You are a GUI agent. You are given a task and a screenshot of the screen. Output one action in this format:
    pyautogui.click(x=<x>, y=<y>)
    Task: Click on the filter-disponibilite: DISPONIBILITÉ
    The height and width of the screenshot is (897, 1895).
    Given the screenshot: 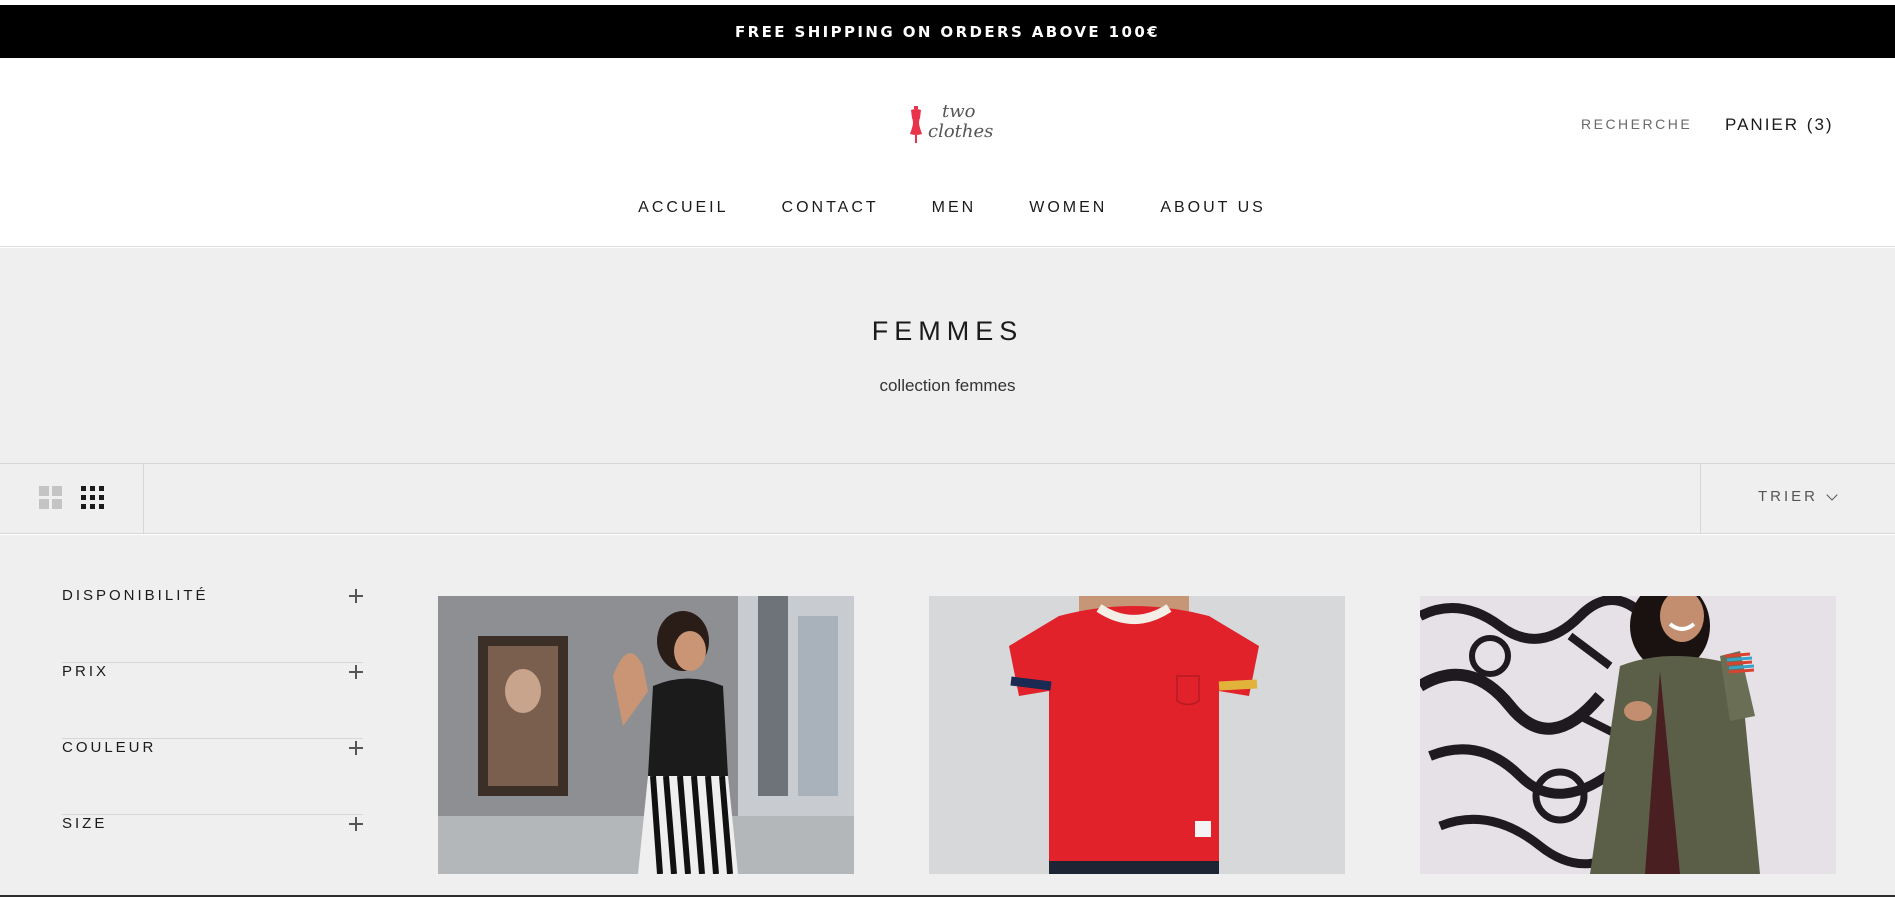 What is the action you would take?
    pyautogui.click(x=212, y=625)
    